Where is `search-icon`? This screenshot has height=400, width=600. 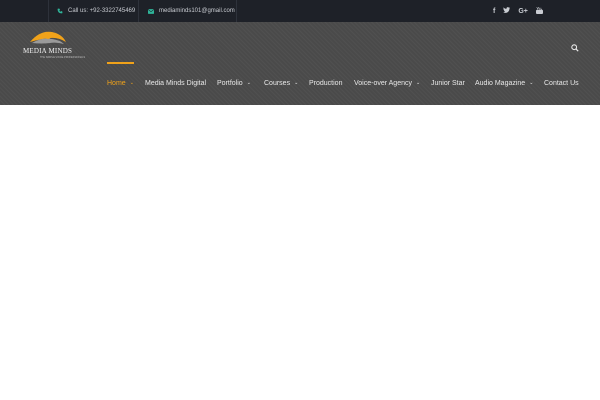 search-icon is located at coordinates (575, 48).